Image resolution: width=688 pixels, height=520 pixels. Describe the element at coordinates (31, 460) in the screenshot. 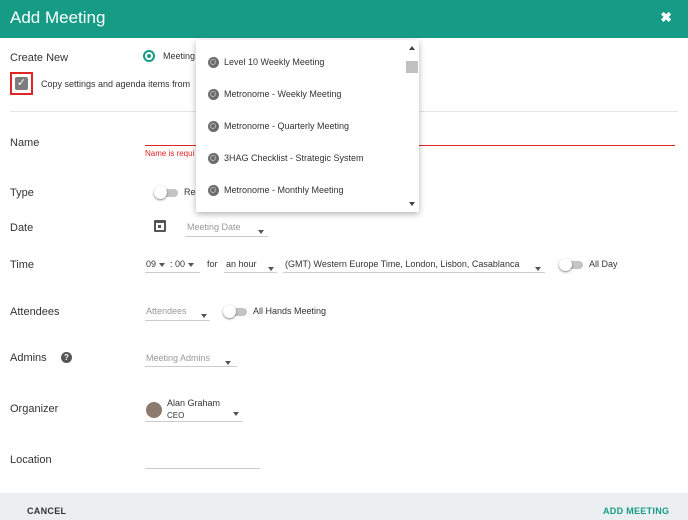

I see `location-label: Location` at that location.